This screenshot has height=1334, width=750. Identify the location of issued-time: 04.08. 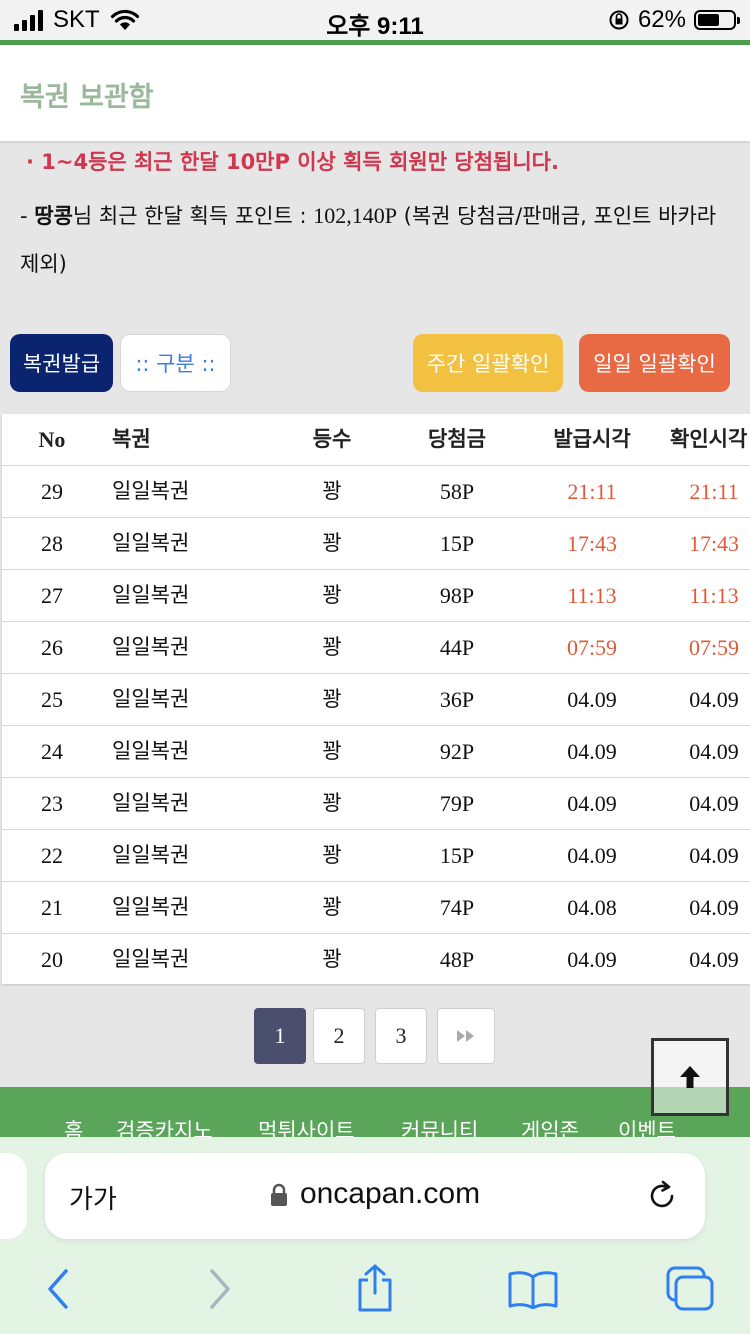
(592, 907).